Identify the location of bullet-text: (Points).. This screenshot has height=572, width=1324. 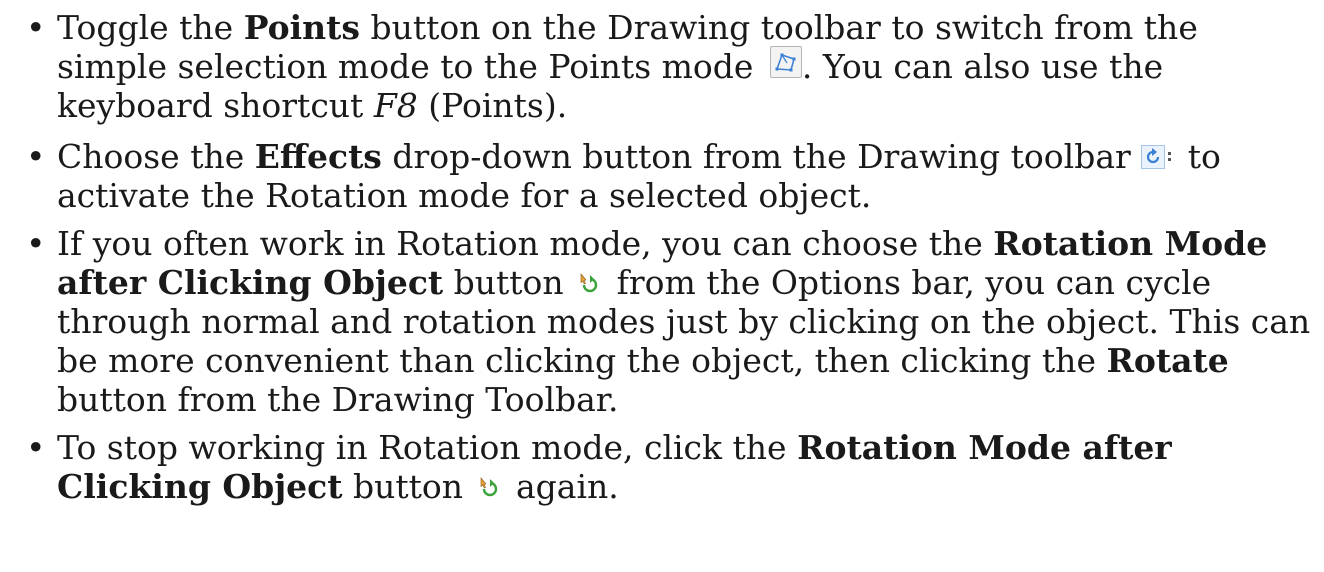
(492, 105).